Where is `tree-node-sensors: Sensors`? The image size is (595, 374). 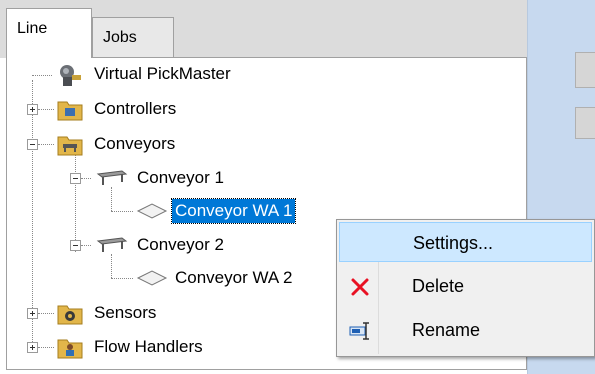
tree-node-sensors: Sensors is located at coordinates (108, 313).